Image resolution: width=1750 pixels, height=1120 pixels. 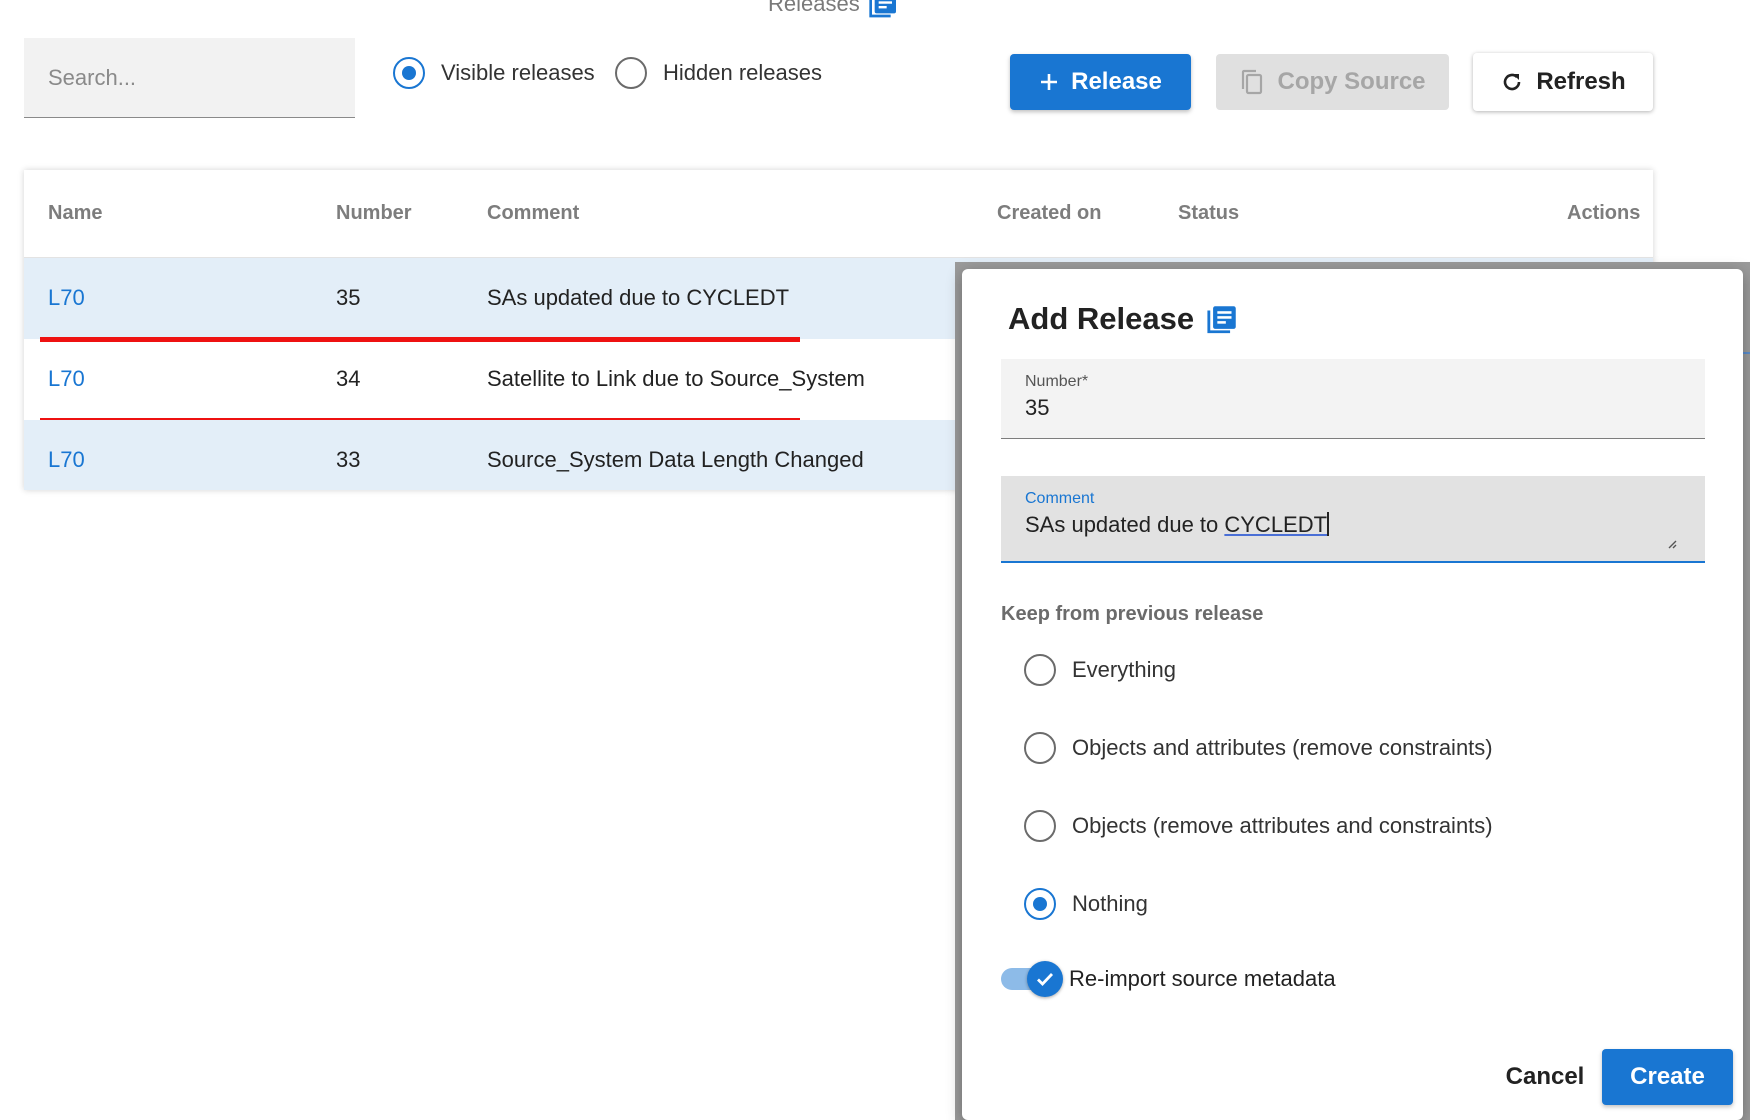 What do you see at coordinates (348, 378) in the screenshot?
I see `row-number: 34` at bounding box center [348, 378].